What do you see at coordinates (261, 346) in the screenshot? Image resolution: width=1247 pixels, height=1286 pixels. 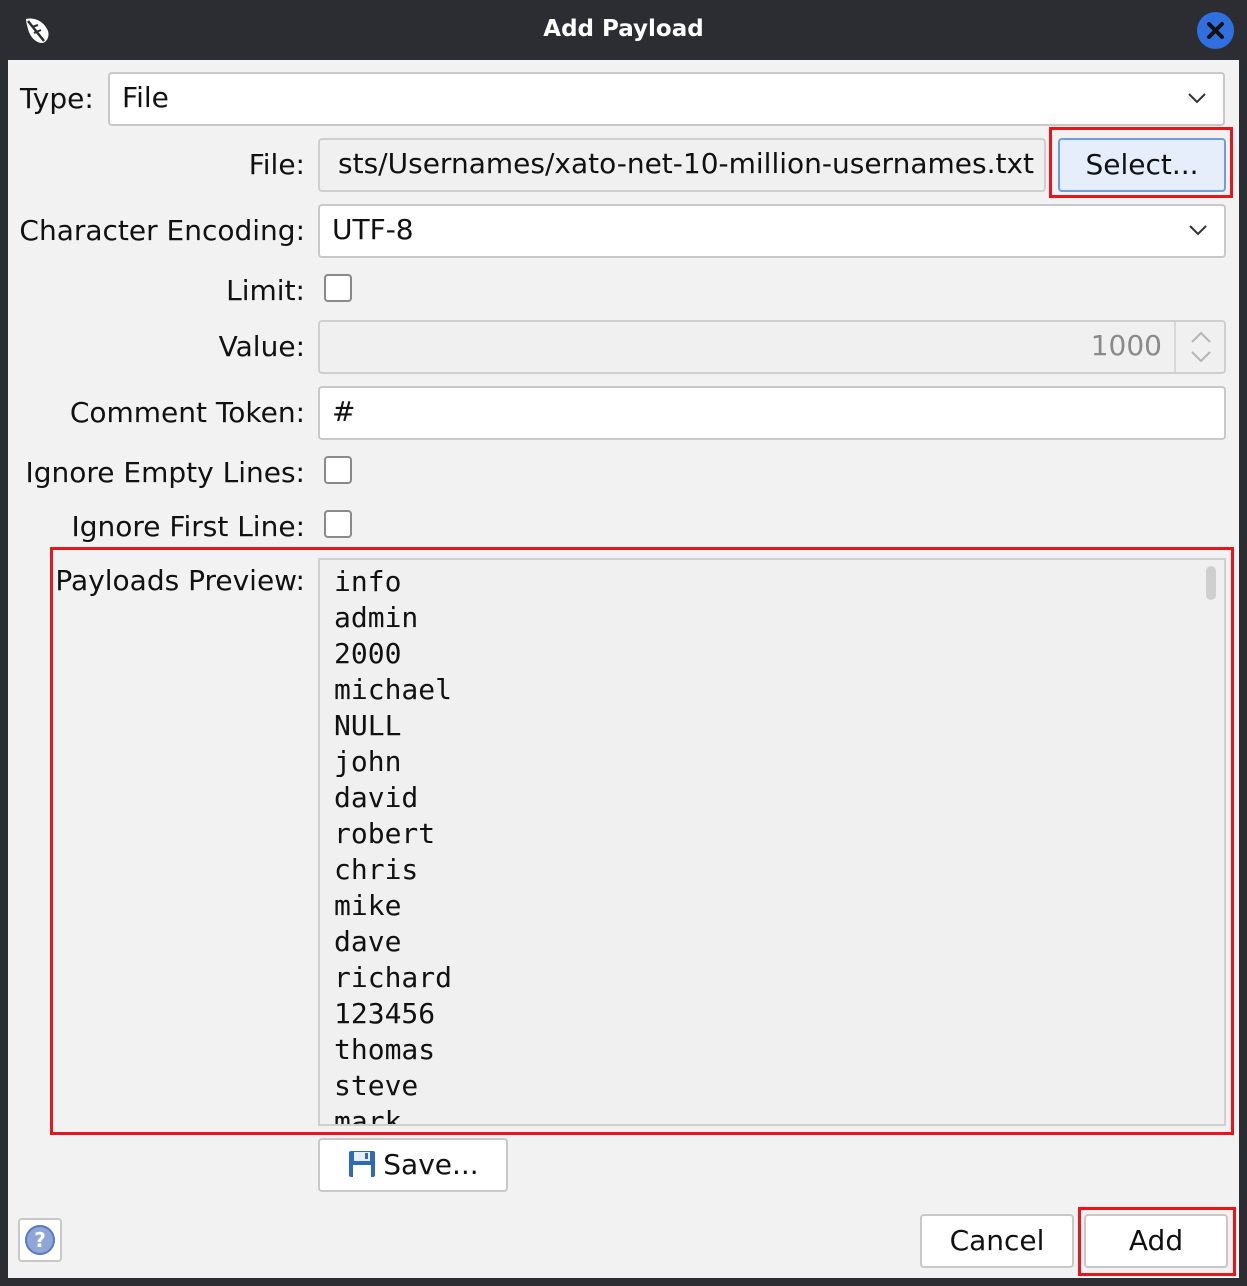 I see `value-label: Value:` at bounding box center [261, 346].